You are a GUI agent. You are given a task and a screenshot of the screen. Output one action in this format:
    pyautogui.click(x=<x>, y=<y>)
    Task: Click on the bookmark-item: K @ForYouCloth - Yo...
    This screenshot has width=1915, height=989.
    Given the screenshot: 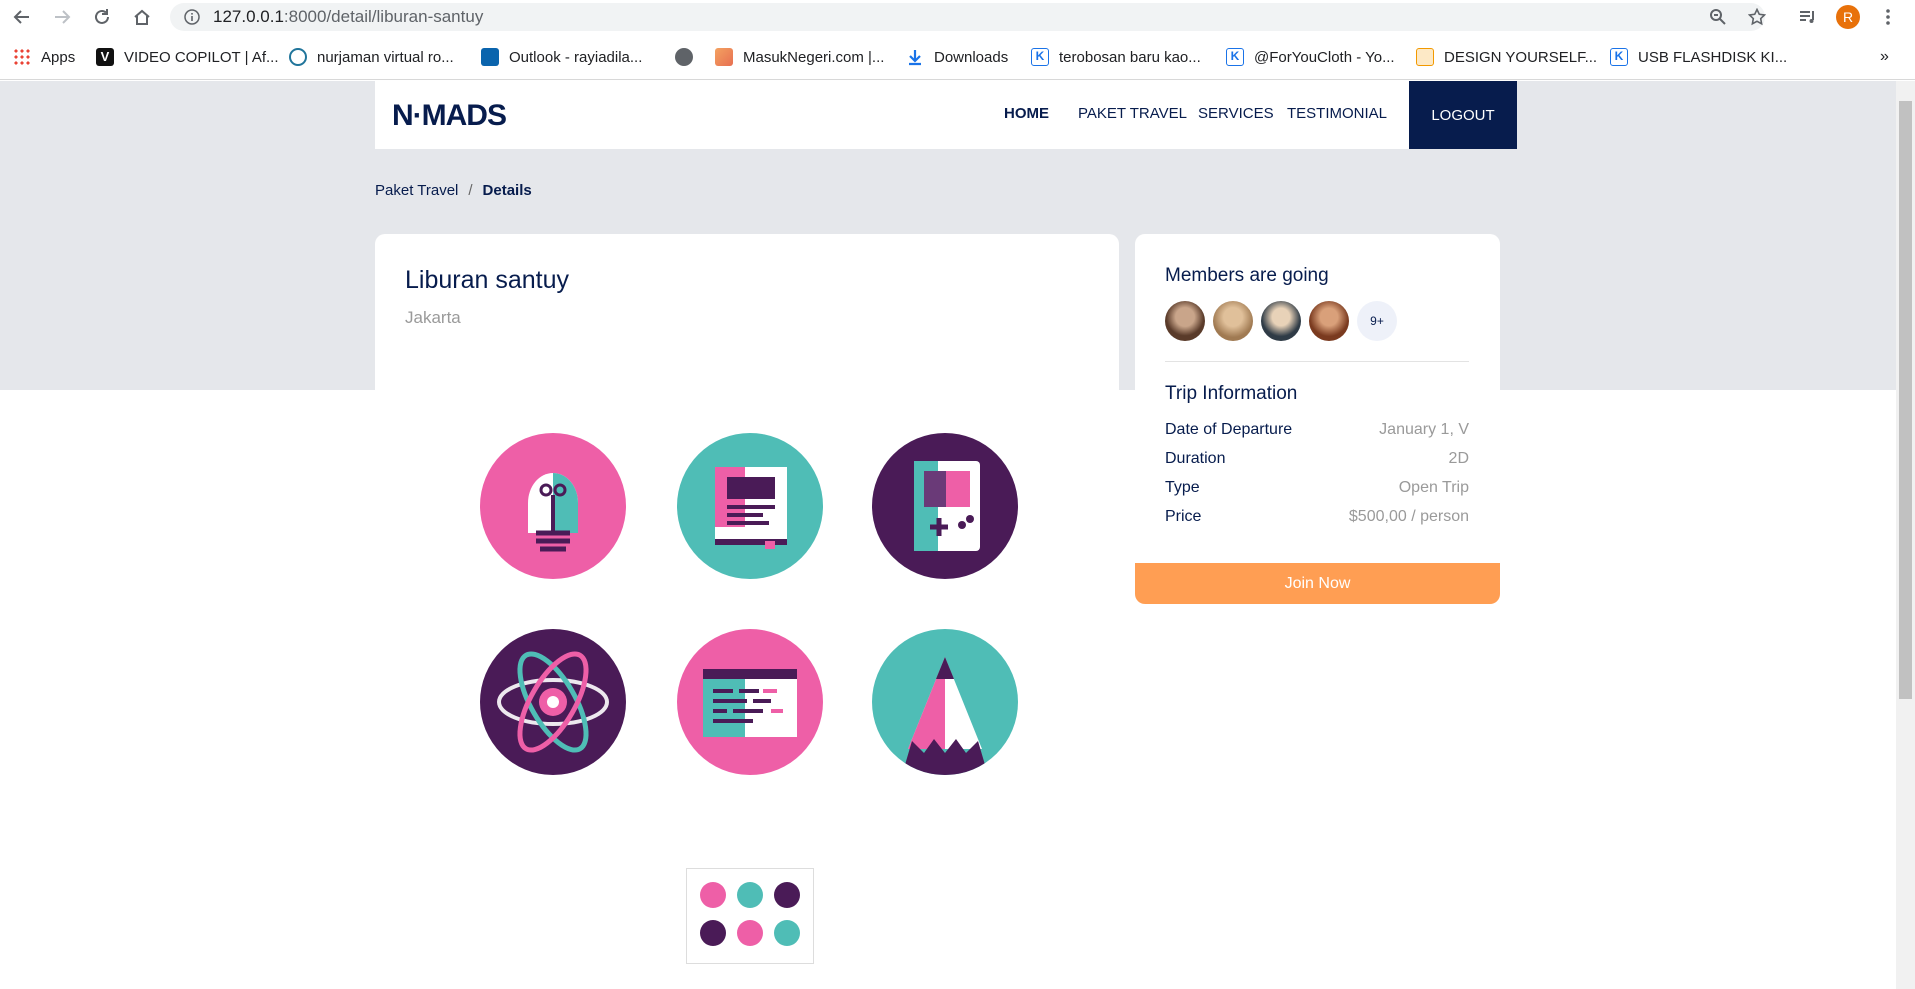 What is the action you would take?
    pyautogui.click(x=1310, y=57)
    